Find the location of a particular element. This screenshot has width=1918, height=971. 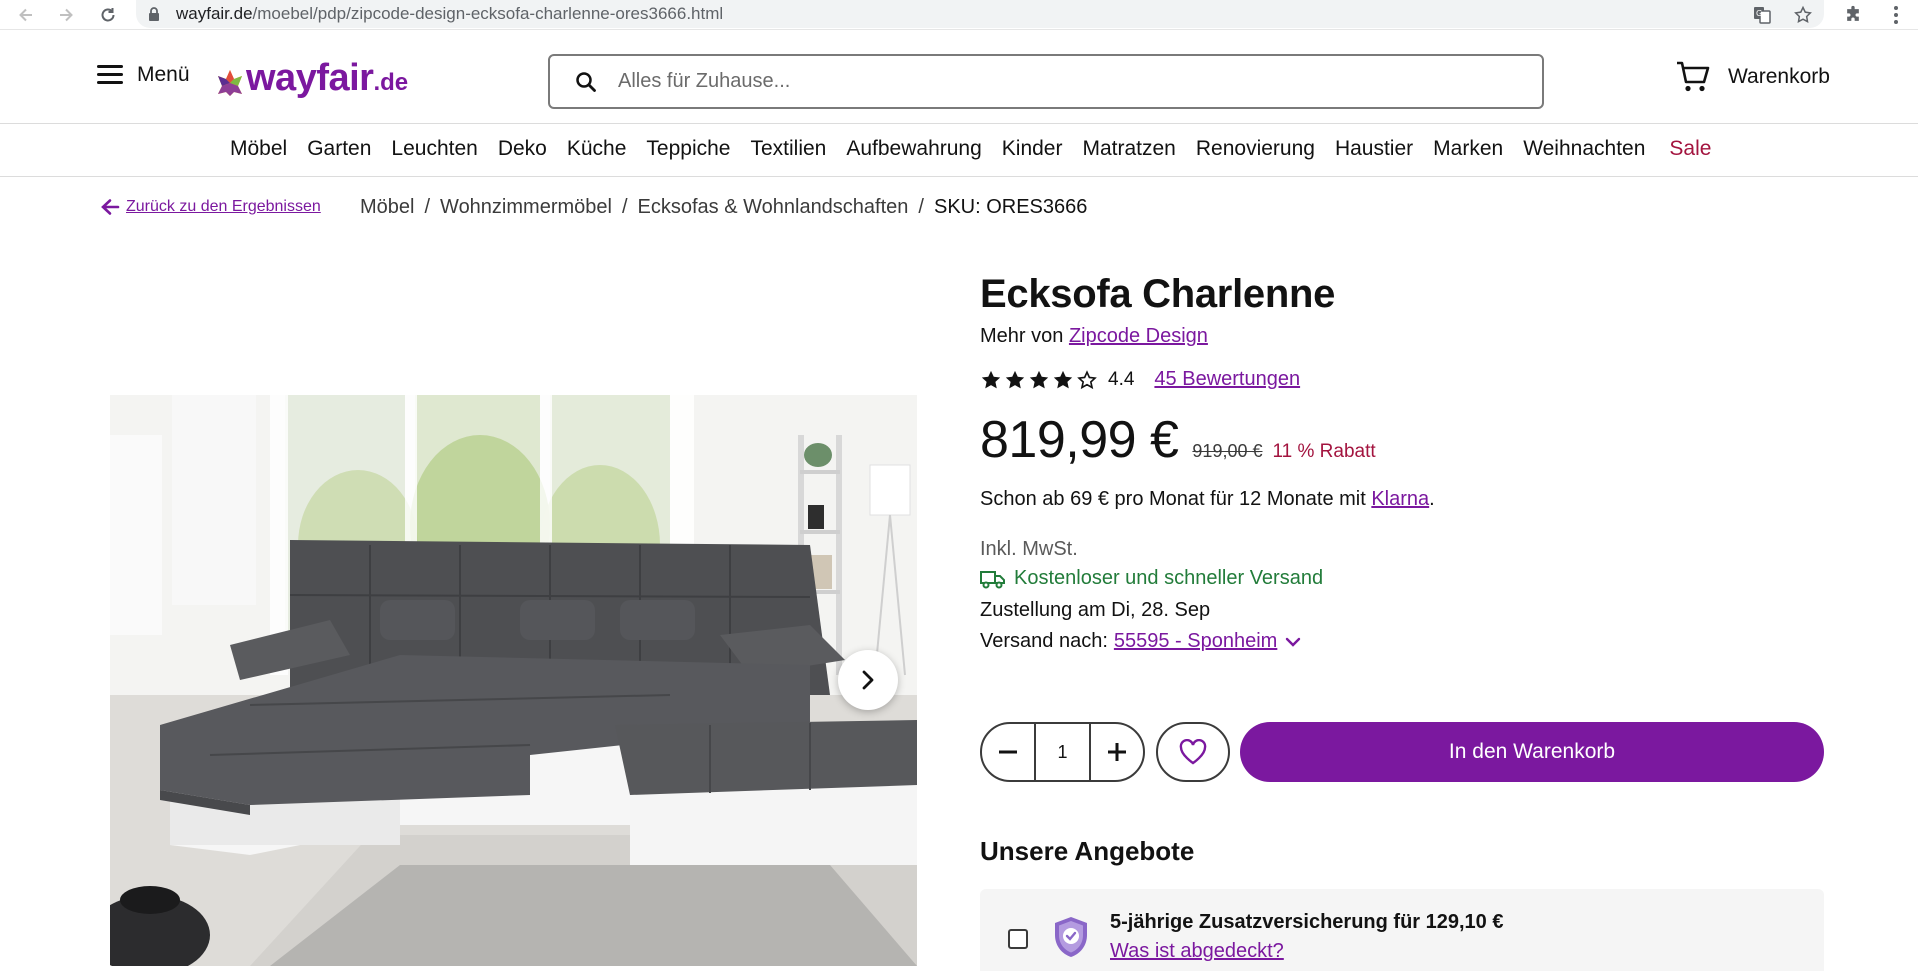

star-rating is located at coordinates (1039, 380).